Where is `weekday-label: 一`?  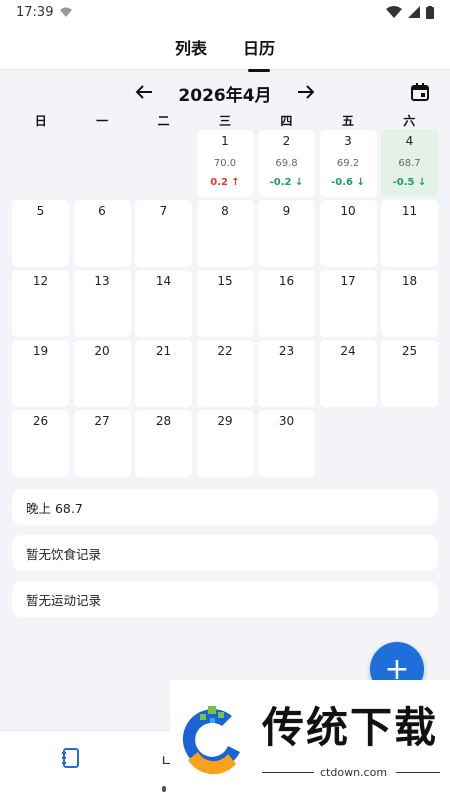 weekday-label: 一 is located at coordinates (102, 121).